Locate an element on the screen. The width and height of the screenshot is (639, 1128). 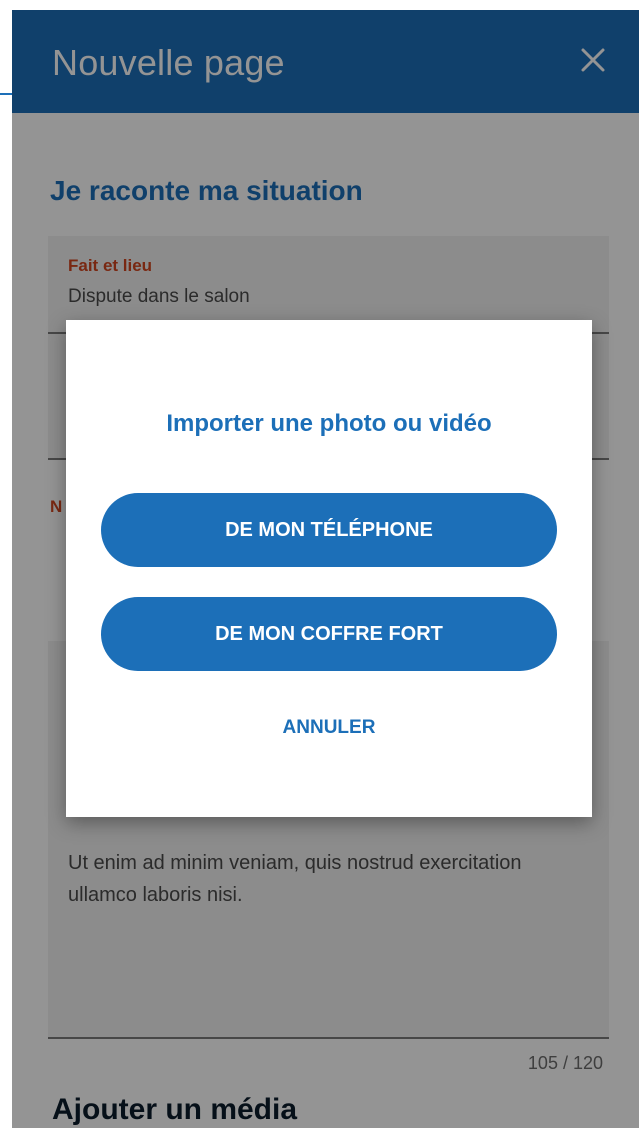
from-phone-button: DE MON TÉLÉPHONE is located at coordinates (329, 530).